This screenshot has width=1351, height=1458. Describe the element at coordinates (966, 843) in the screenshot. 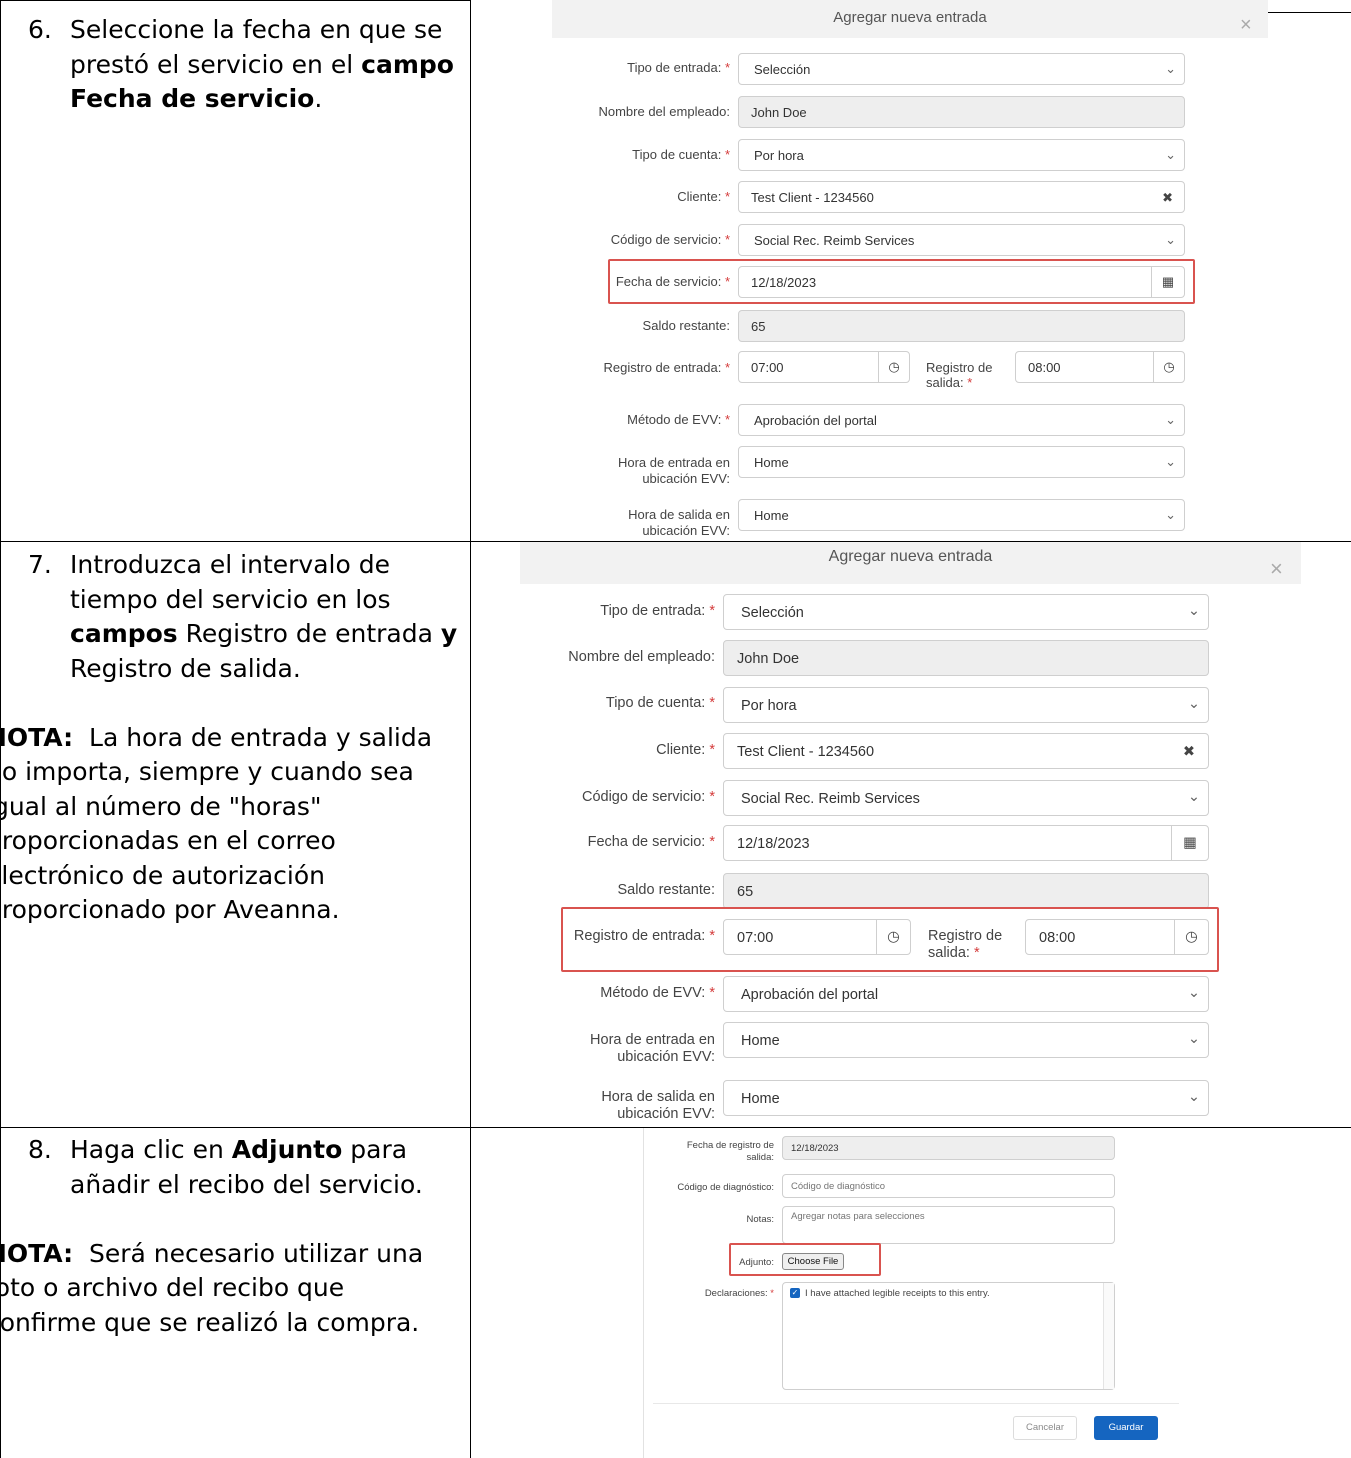

I see `fecha-servicio-field: 12/18/2023 ▦` at that location.